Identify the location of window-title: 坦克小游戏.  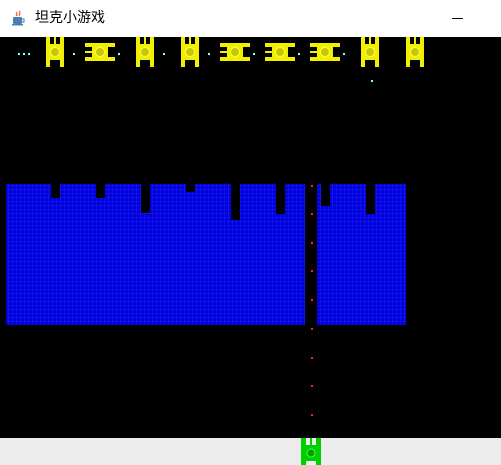
(70, 18).